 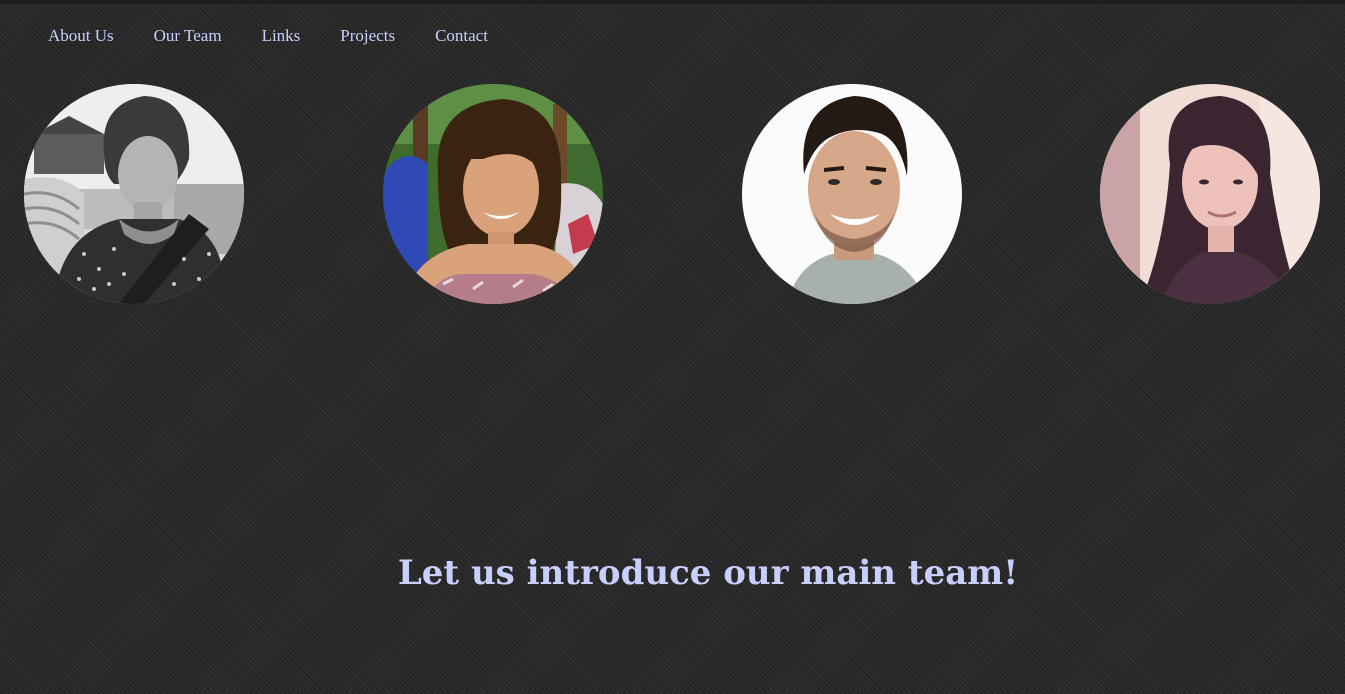 I want to click on main-nav: About Us Our Team Links Projects Contact, so click(x=288, y=36).